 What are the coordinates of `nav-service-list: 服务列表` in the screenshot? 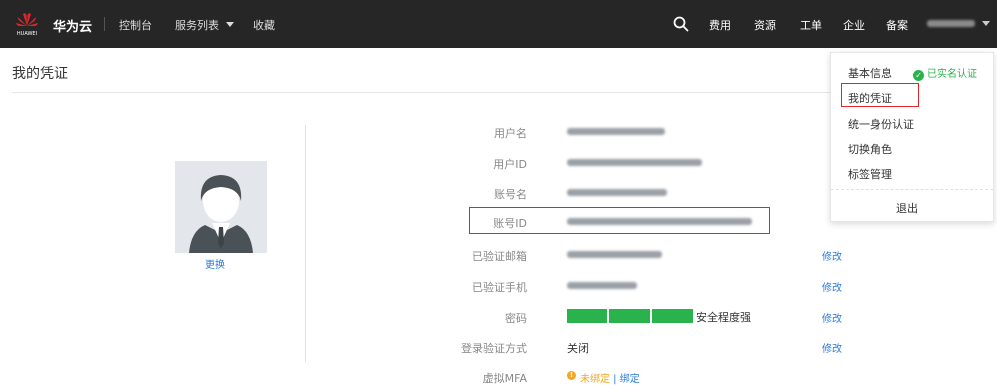 It's located at (204, 25).